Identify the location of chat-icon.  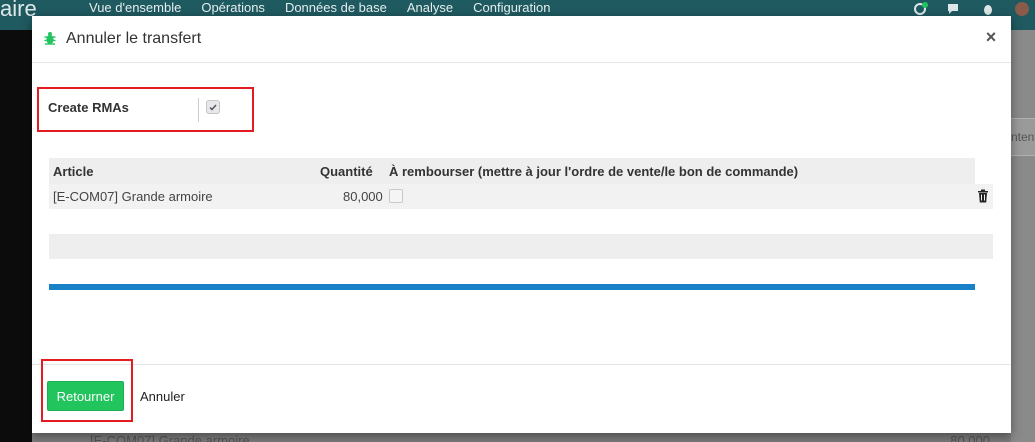
(954, 8).